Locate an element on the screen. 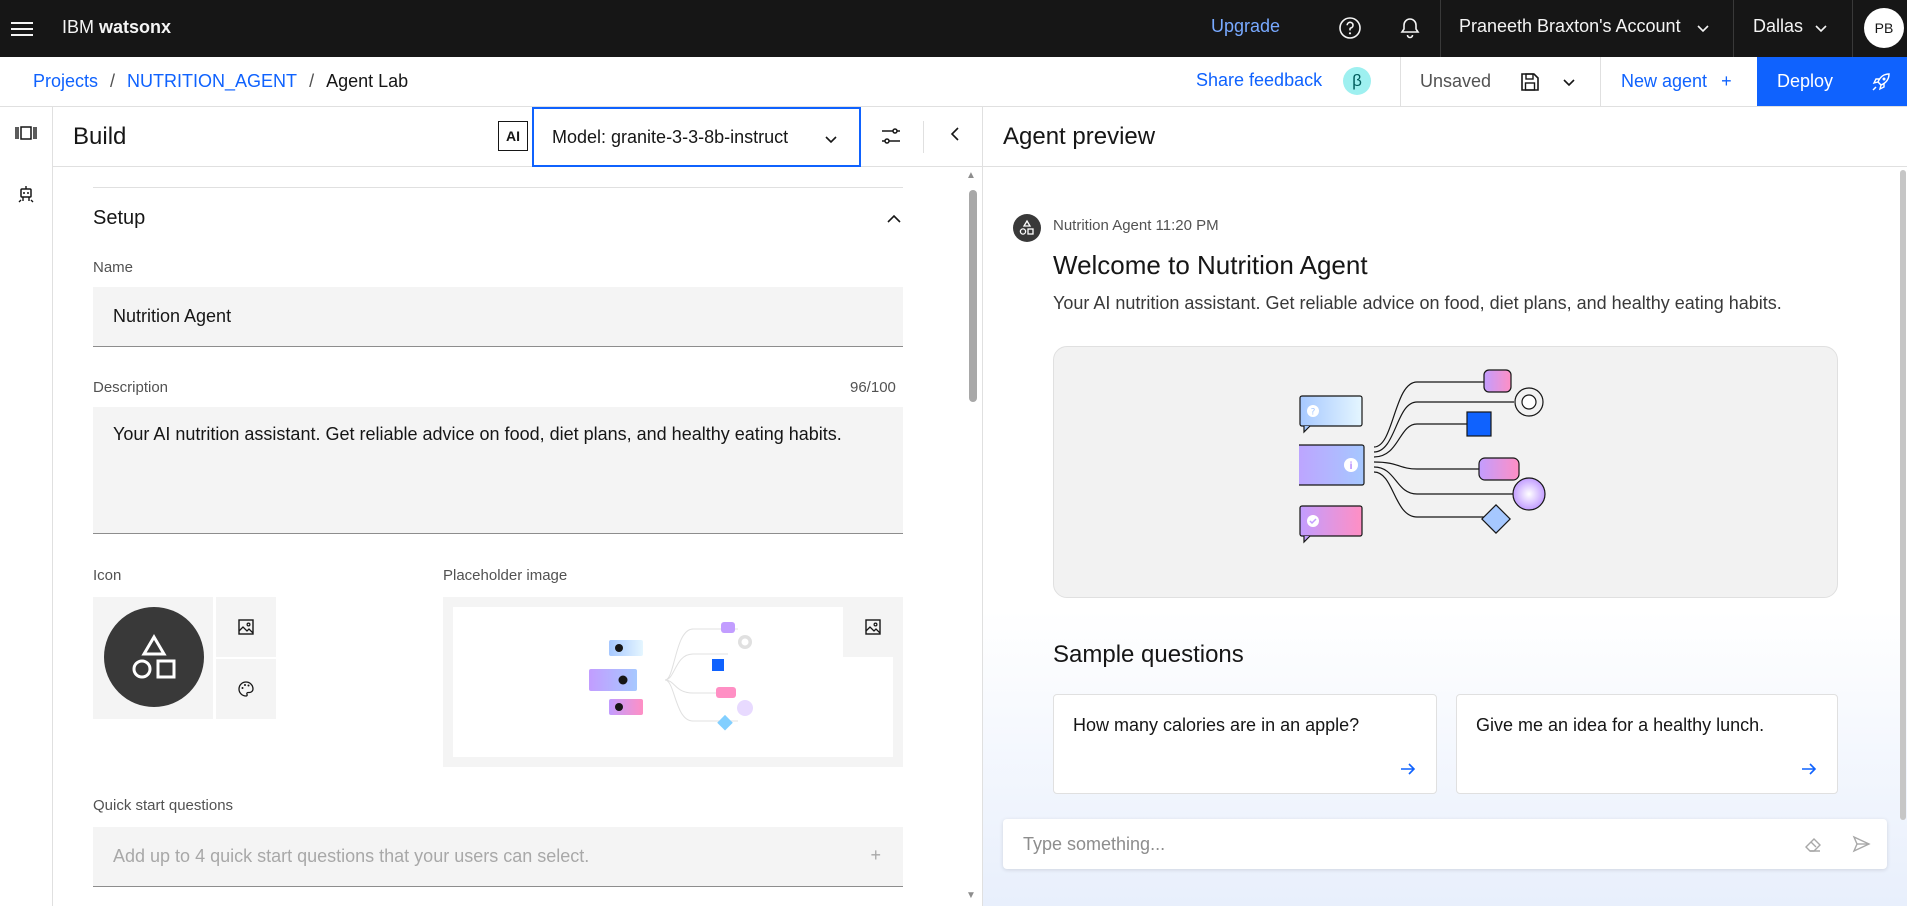  sample-question-text: Give me an idea for a healthy lunch. is located at coordinates (1620, 725).